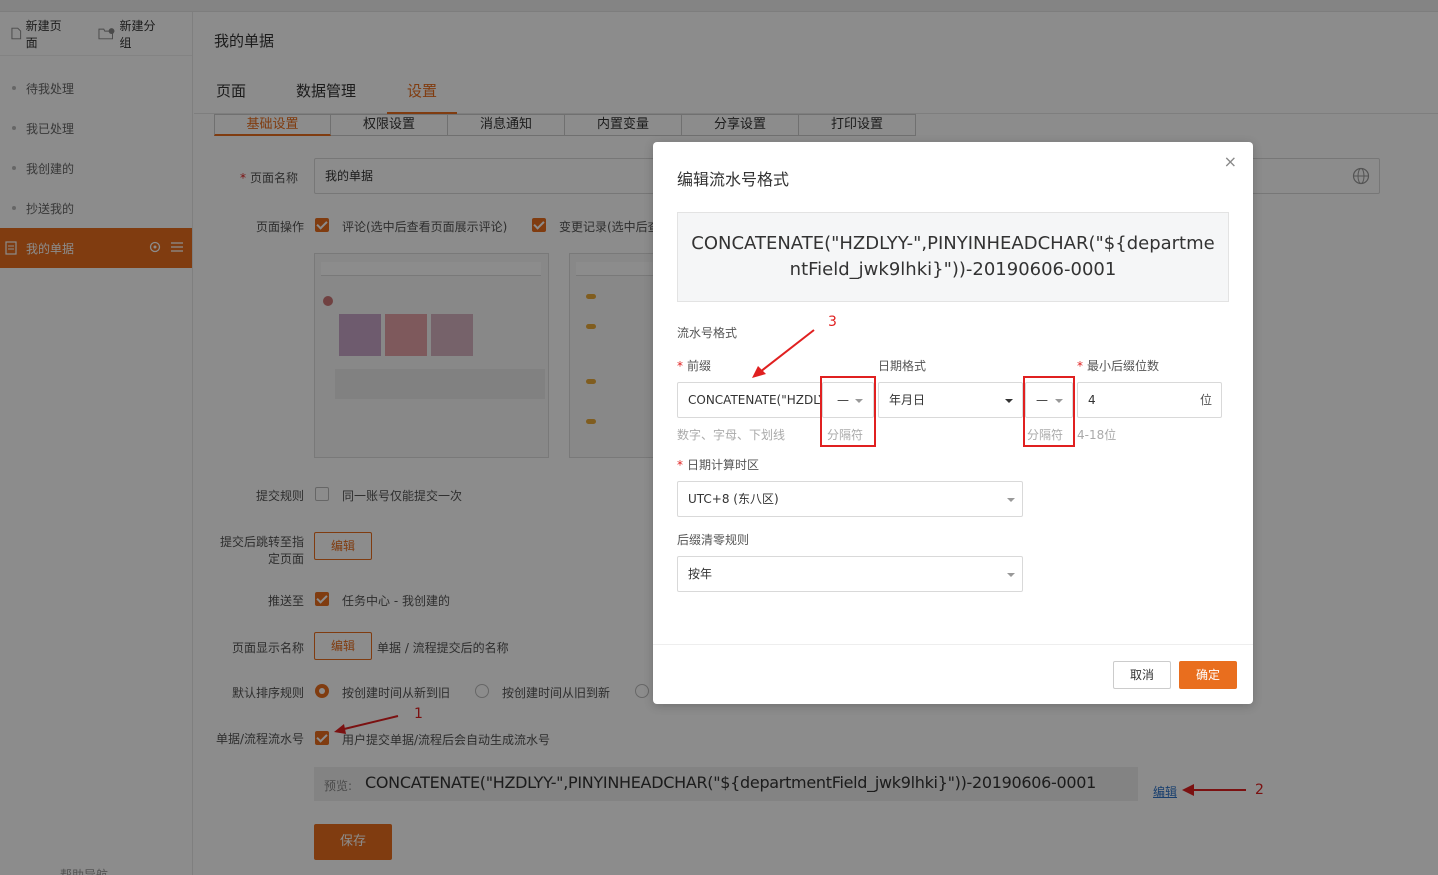 This screenshot has width=1438, height=875. Describe the element at coordinates (850, 574) in the screenshot. I see `reset-rule-select: 按年` at that location.